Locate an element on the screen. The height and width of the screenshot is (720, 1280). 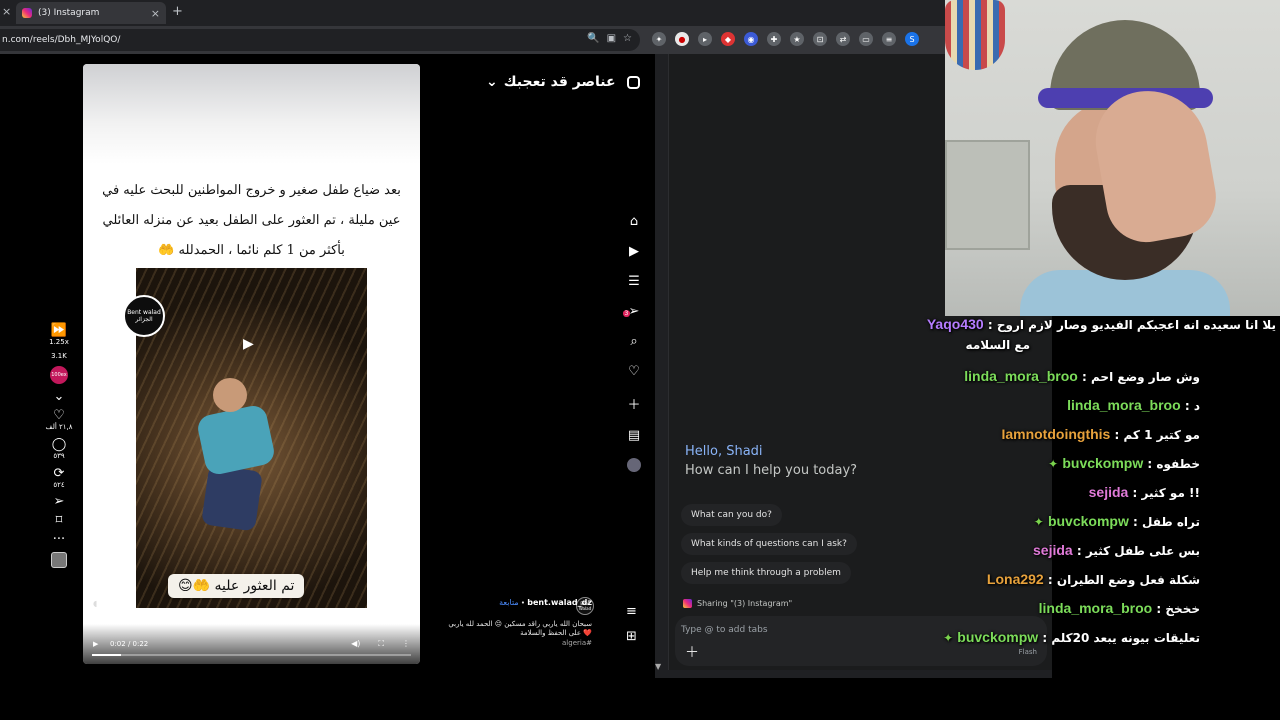
chat-message: تعليقات بيونه يبعد 20كلم : buvckompw ✦ is located at coordinates (1071, 637).